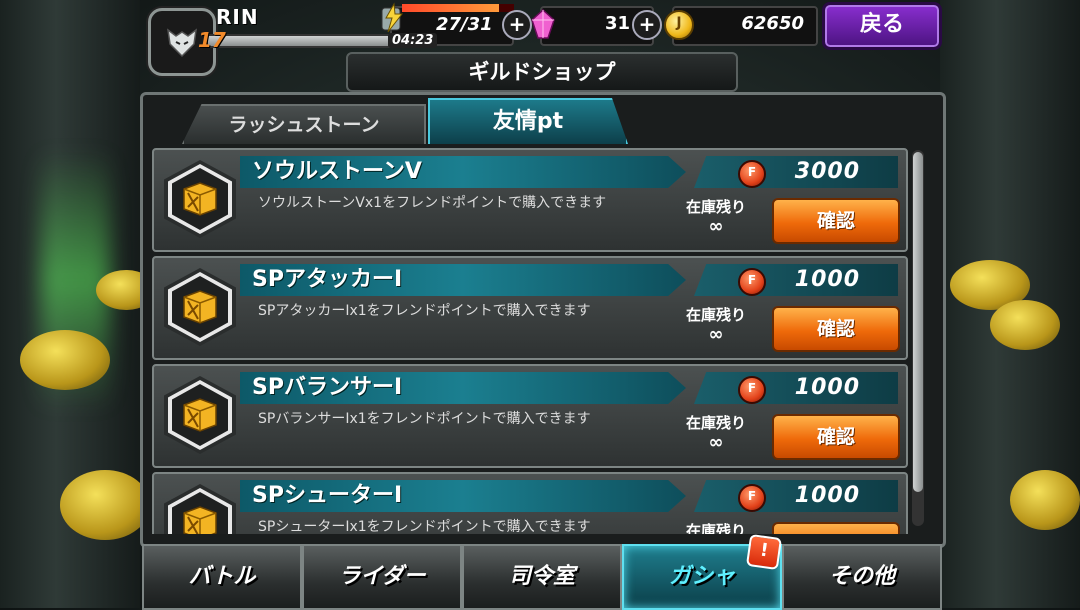 This screenshot has height=610, width=1080. I want to click on notification-badge: !, so click(764, 552).